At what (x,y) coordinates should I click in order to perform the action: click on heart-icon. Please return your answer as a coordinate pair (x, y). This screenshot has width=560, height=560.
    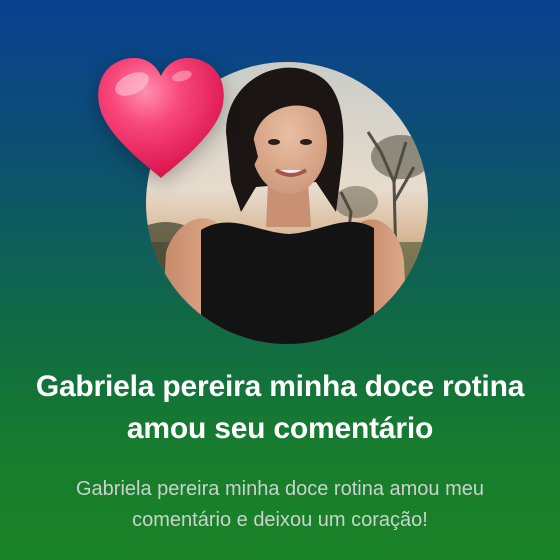
    Looking at the image, I should click on (161, 118).